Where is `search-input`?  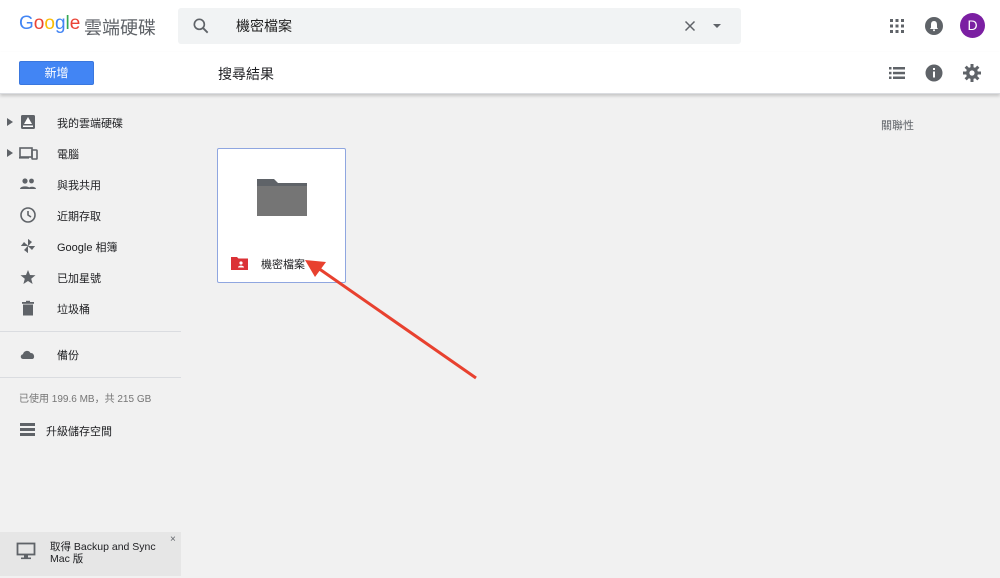 search-input is located at coordinates (446, 26).